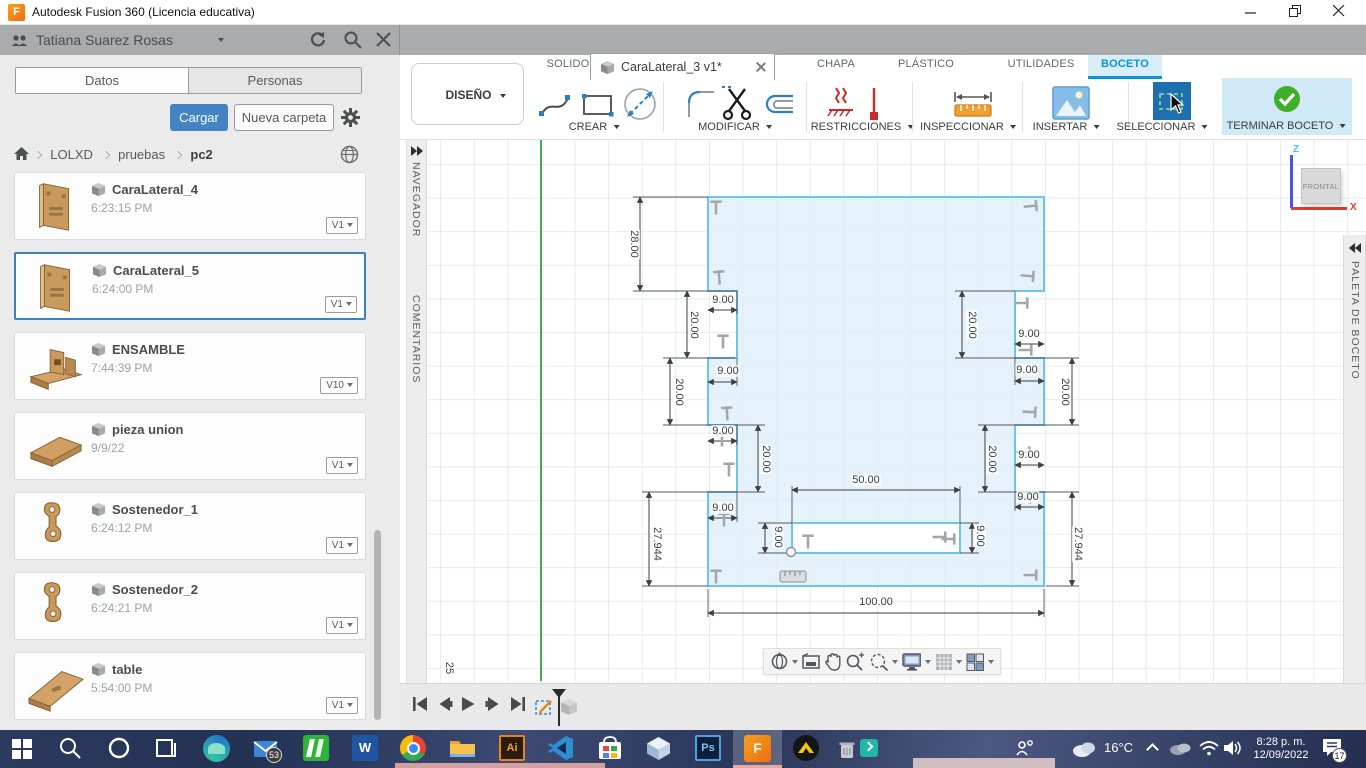 This screenshot has height=768, width=1366. What do you see at coordinates (190, 526) in the screenshot?
I see `list-item: Sostenedor_1 6:24:12 PM V1` at bounding box center [190, 526].